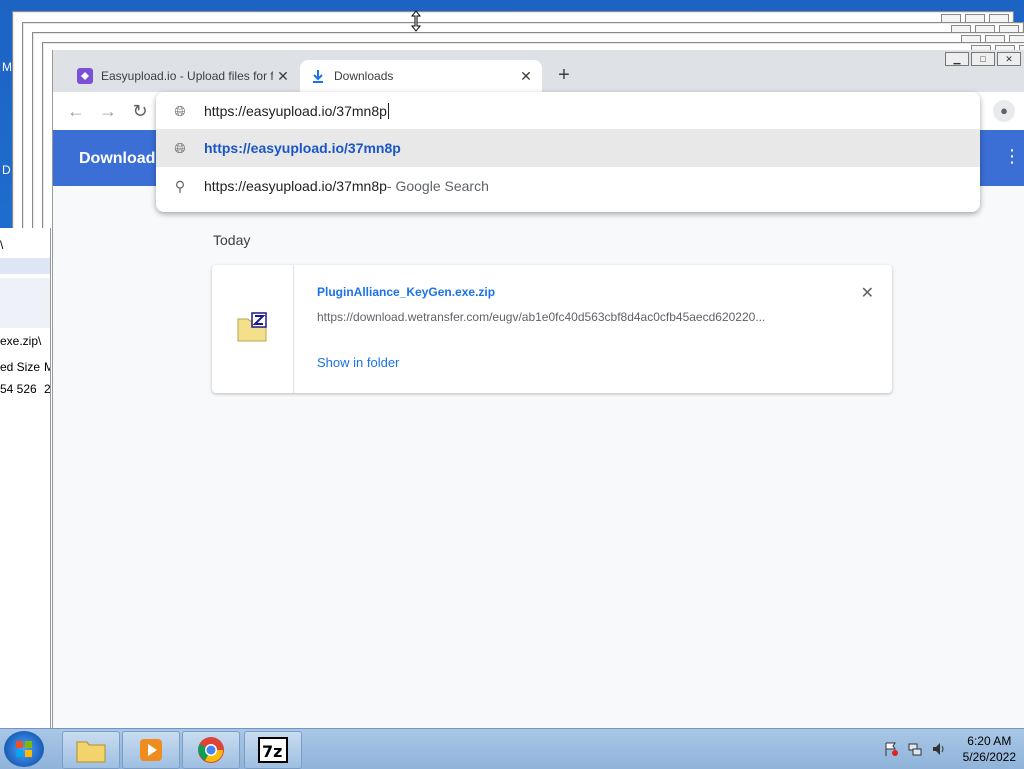 The width and height of the screenshot is (1024, 769). I want to click on taskbar-7zip: 7z, so click(273, 750).